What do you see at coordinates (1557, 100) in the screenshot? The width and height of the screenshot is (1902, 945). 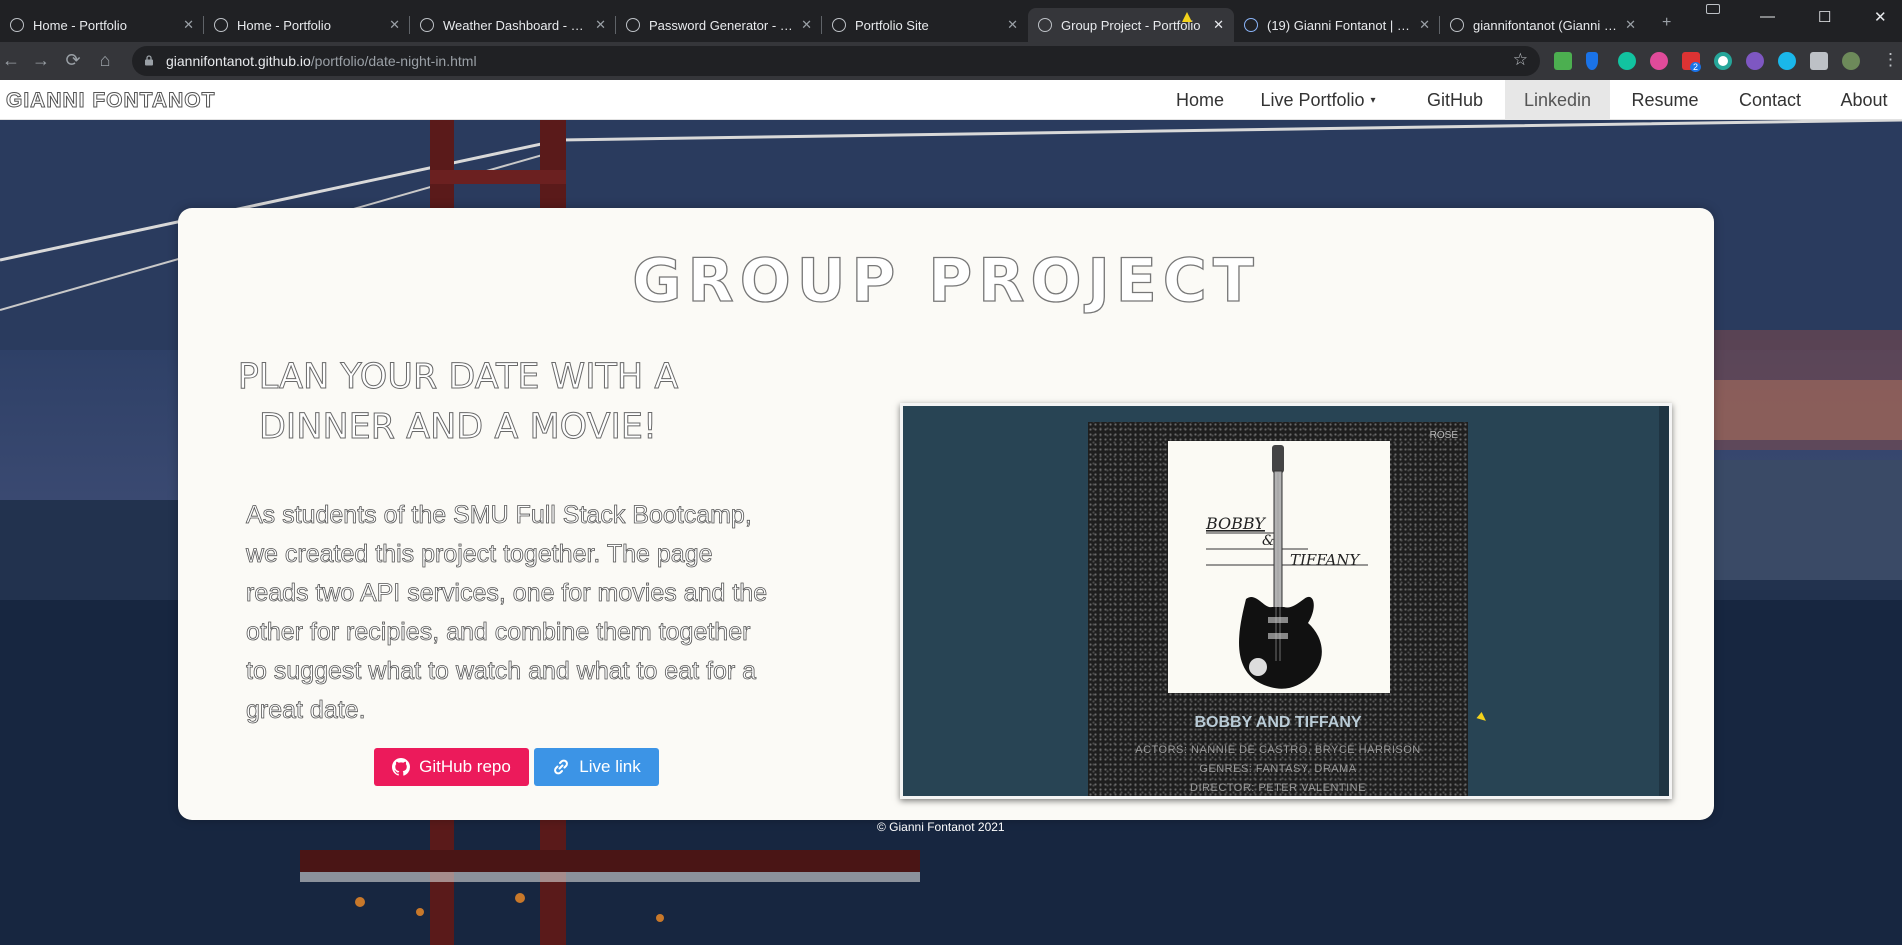 I see `nav-item-linkedin: Linkedin` at bounding box center [1557, 100].